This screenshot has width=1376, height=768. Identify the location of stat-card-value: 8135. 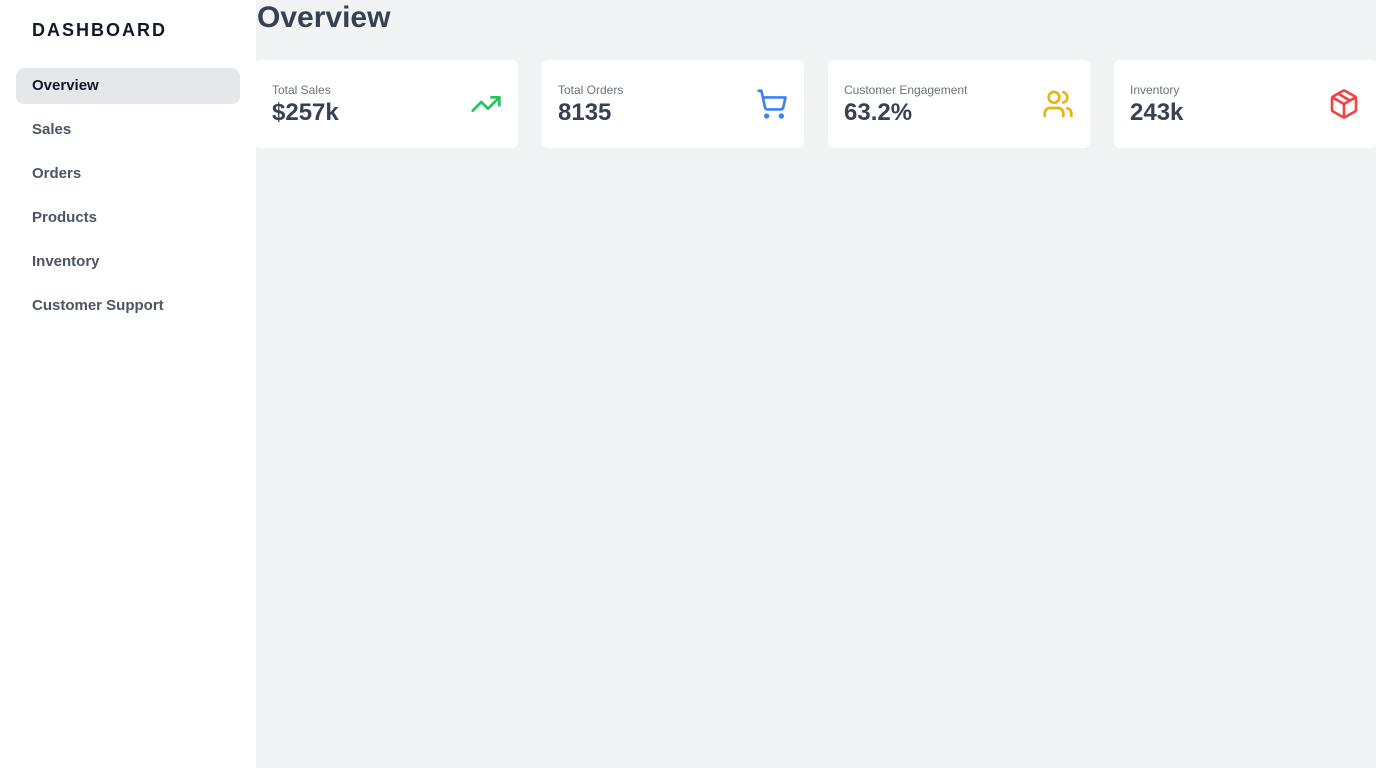
(585, 112).